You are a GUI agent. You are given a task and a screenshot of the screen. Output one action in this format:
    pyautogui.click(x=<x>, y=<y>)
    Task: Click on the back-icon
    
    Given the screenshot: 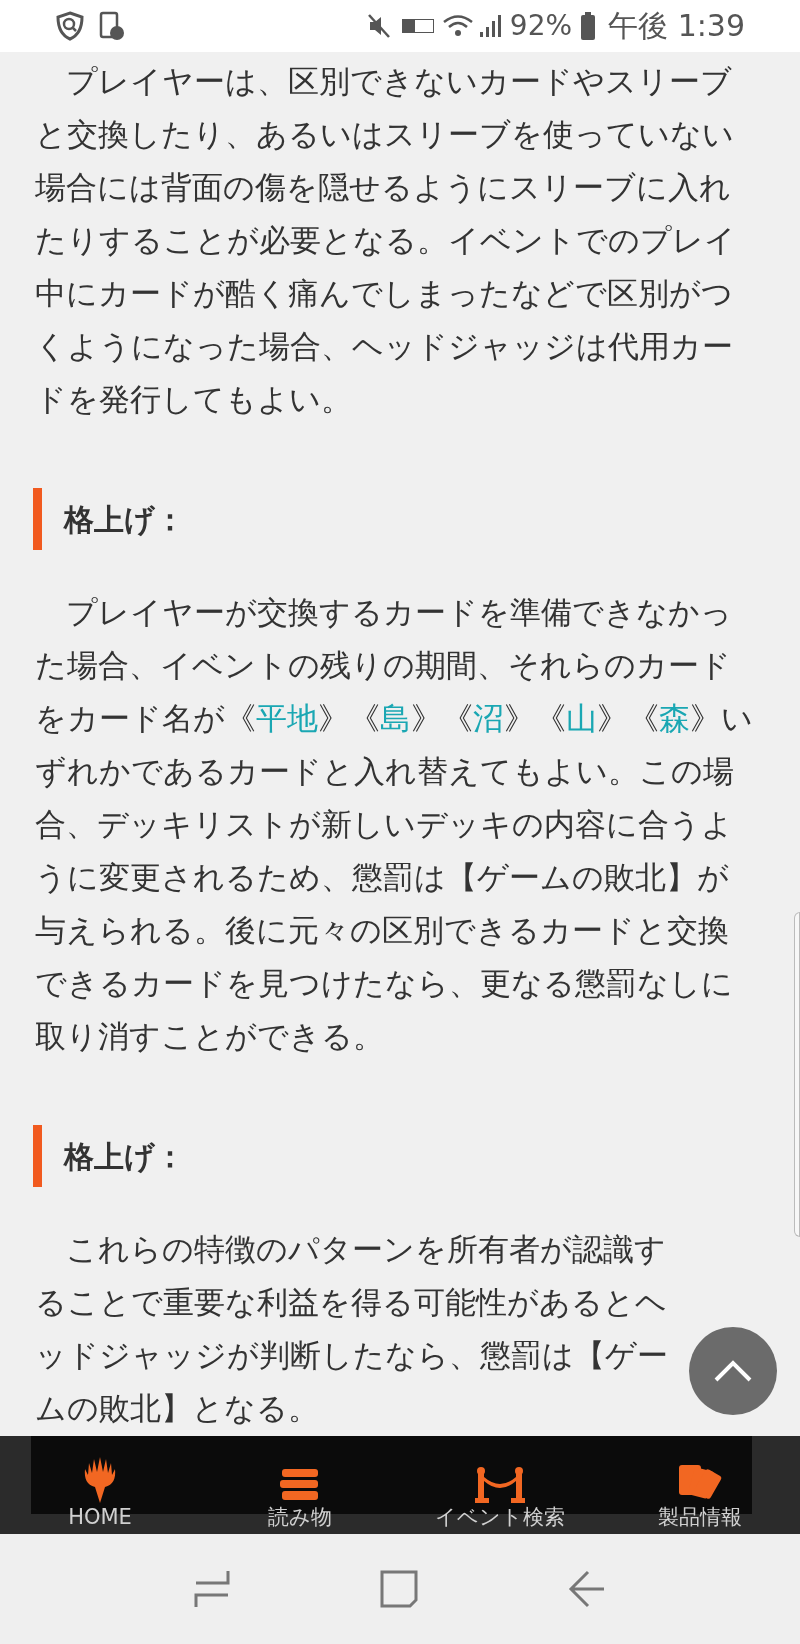 What is the action you would take?
    pyautogui.click(x=587, y=1589)
    